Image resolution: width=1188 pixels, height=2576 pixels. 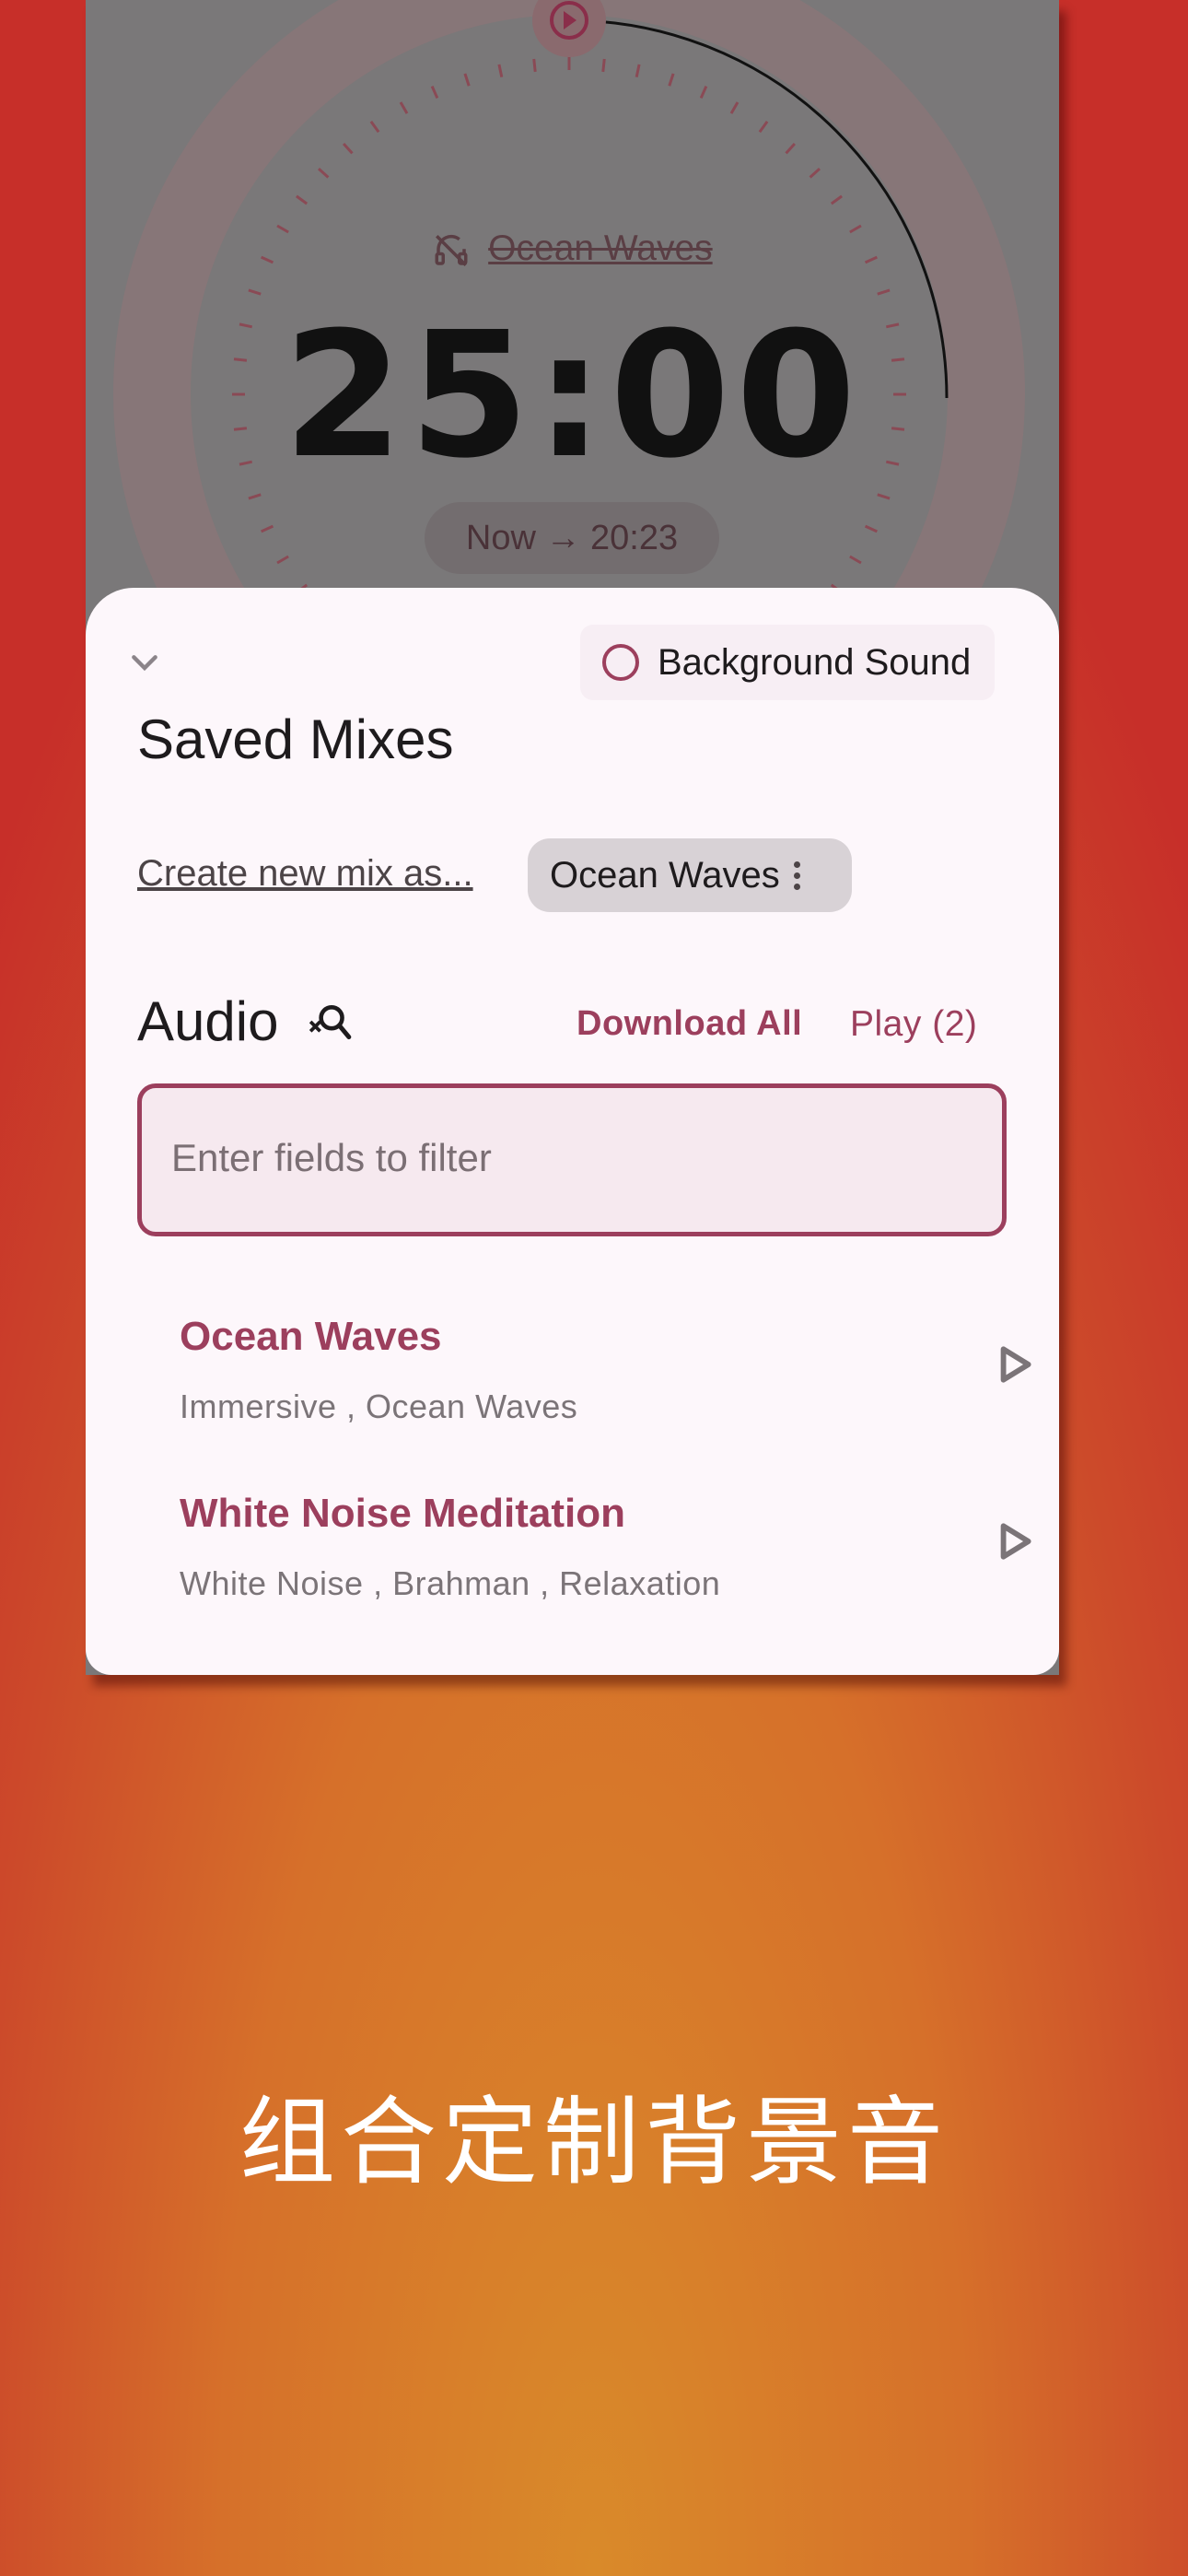 I want to click on audio-heading: Audio, so click(x=208, y=1021).